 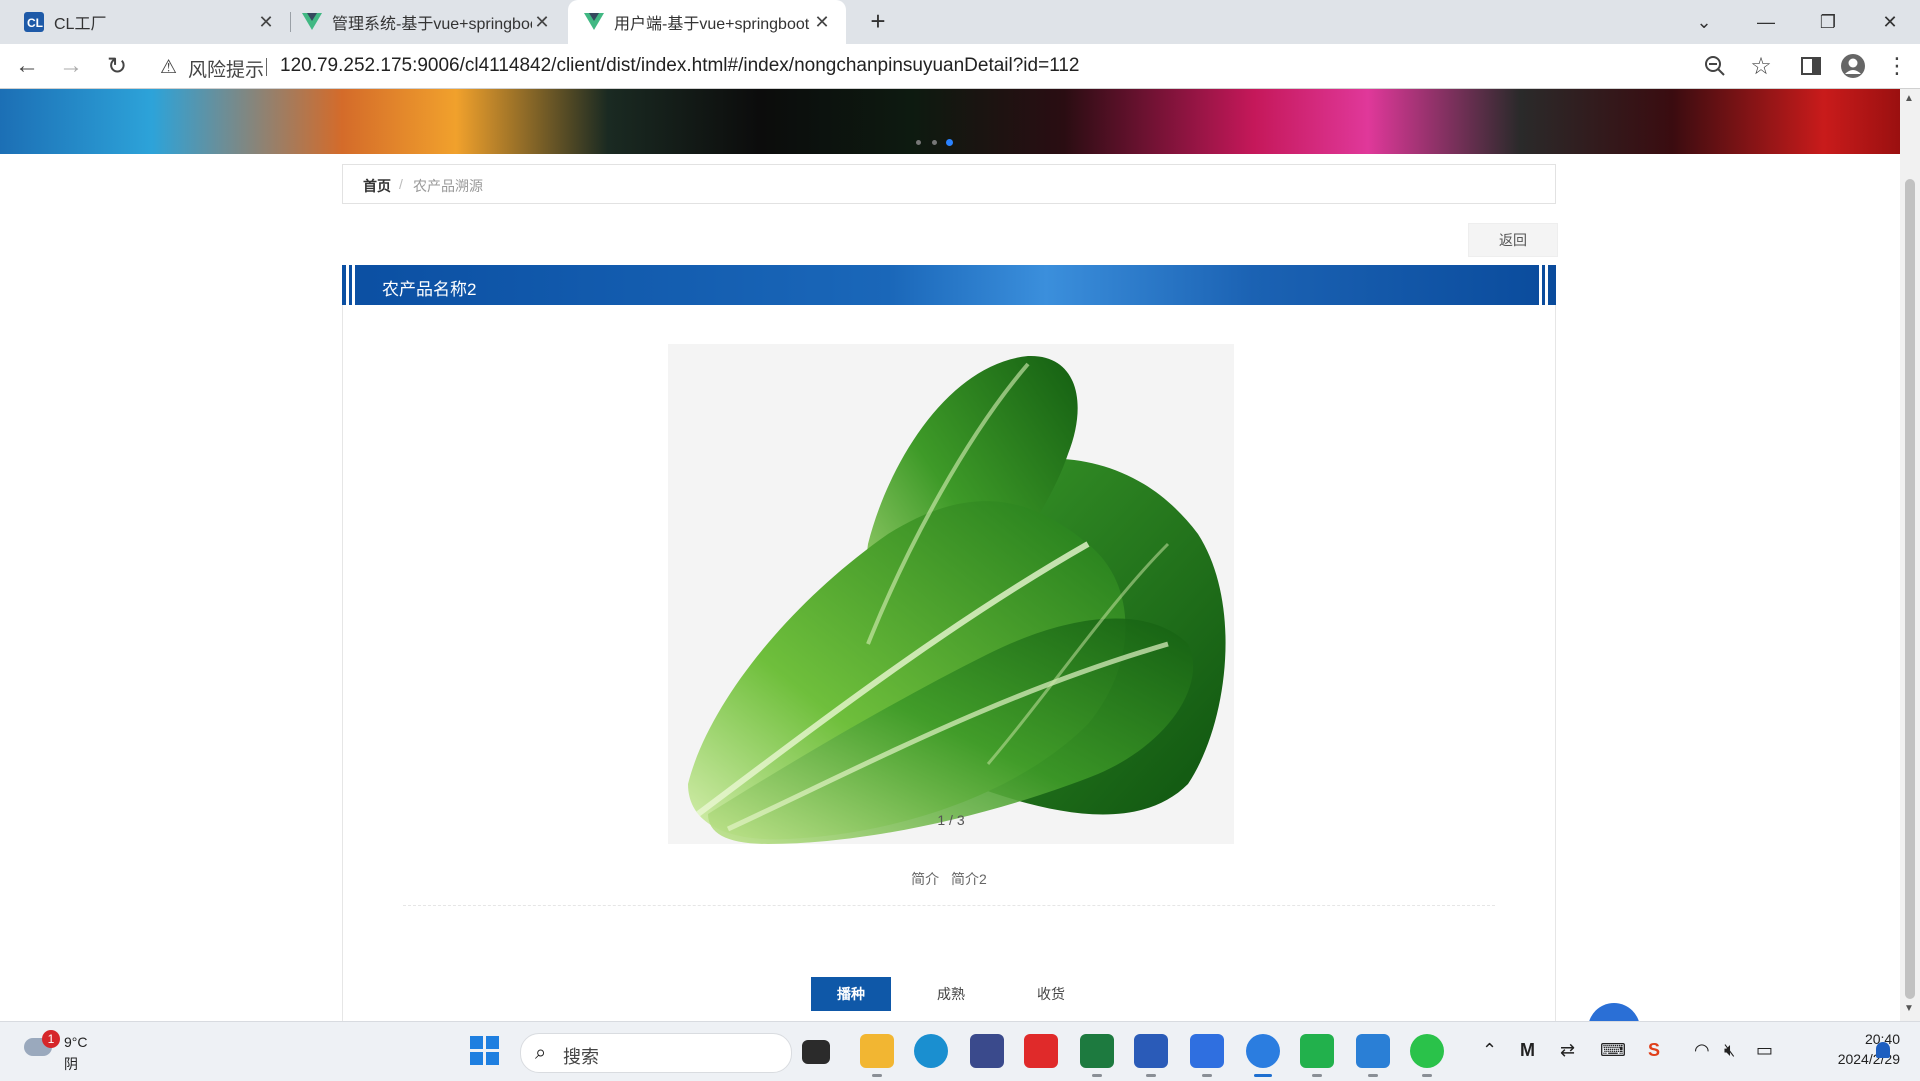 I want to click on carousel-dot-active, so click(x=949, y=142).